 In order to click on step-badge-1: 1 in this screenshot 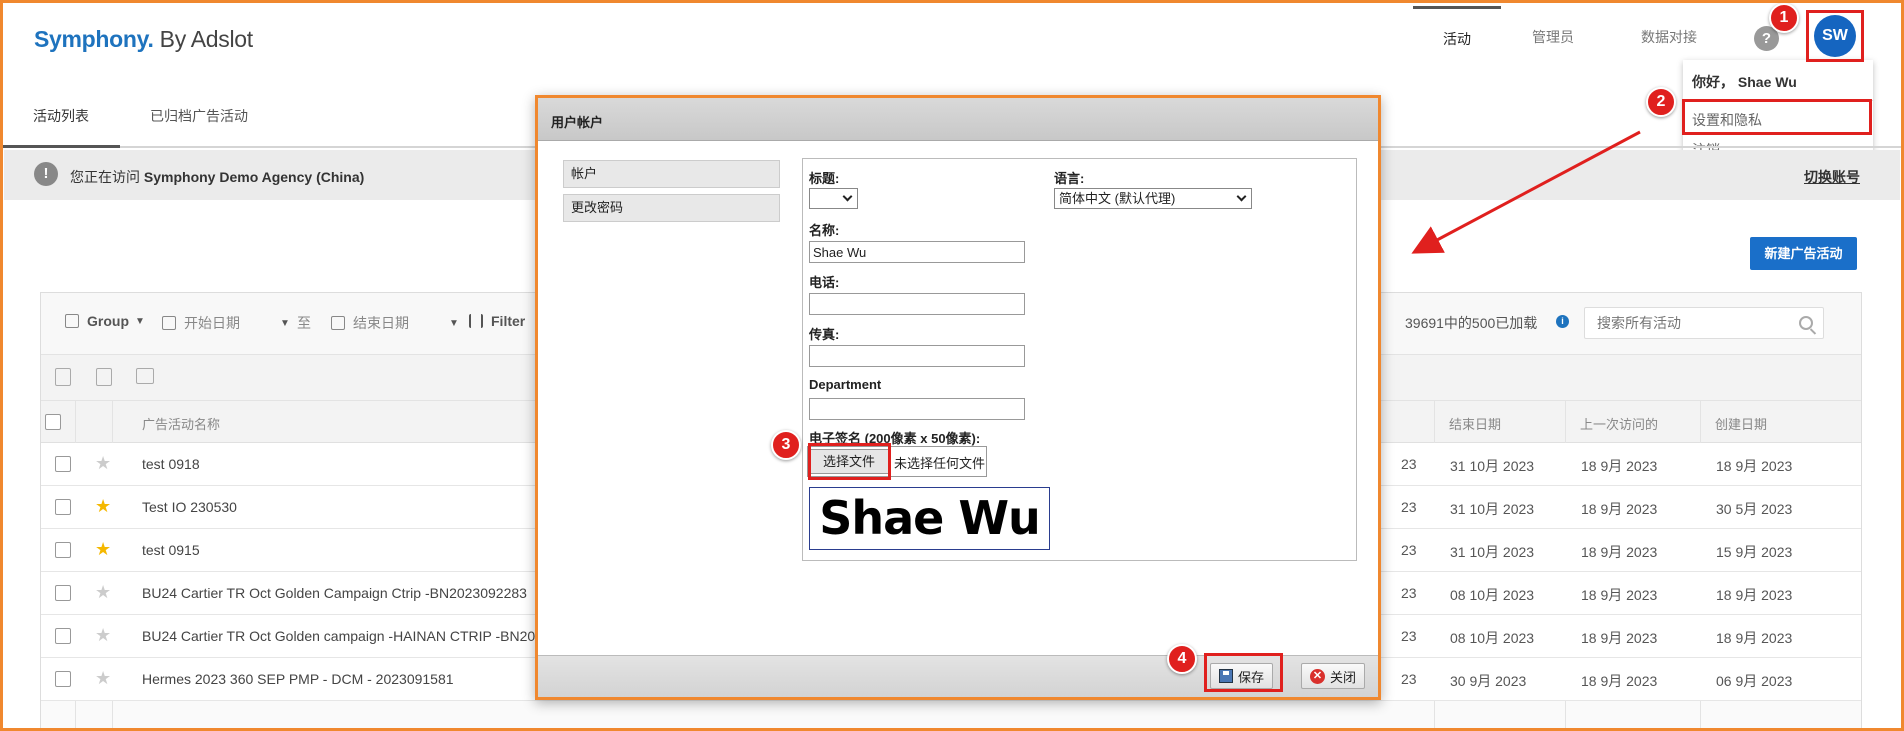, I will do `click(1784, 18)`.